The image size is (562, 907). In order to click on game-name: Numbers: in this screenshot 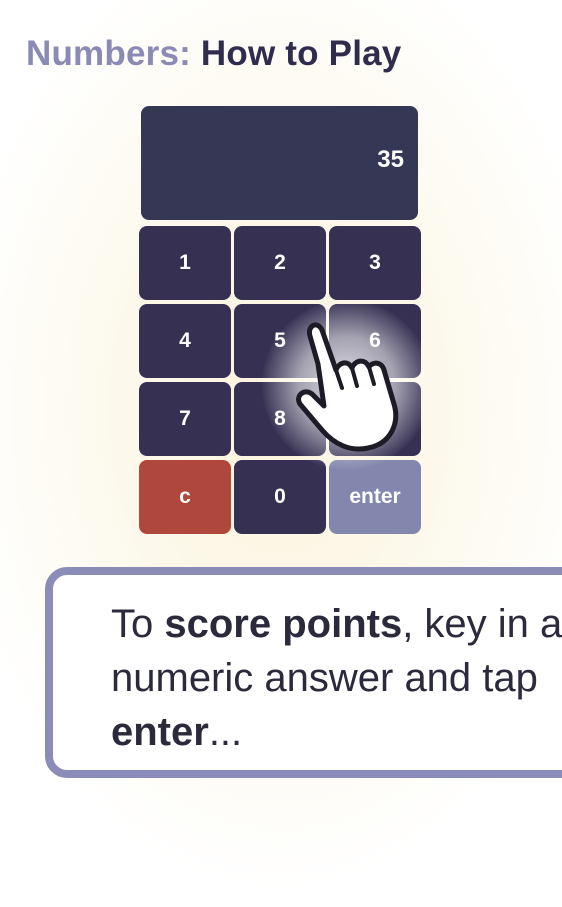, I will do `click(108, 53)`.